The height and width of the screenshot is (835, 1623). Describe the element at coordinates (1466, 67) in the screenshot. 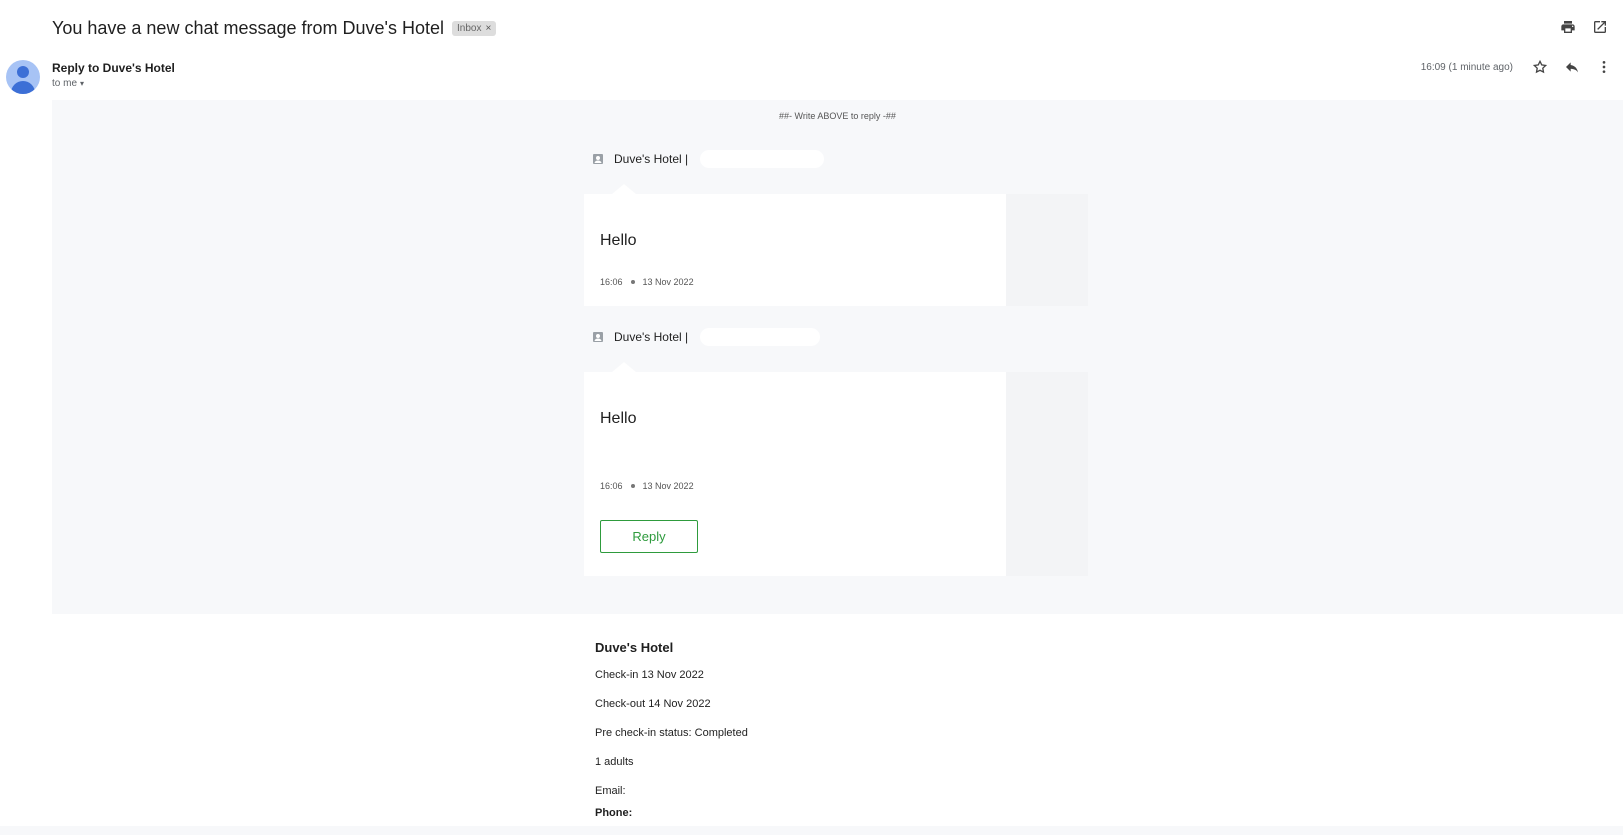

I see `message-timestamp: 16:09 (1 minute ago)` at that location.